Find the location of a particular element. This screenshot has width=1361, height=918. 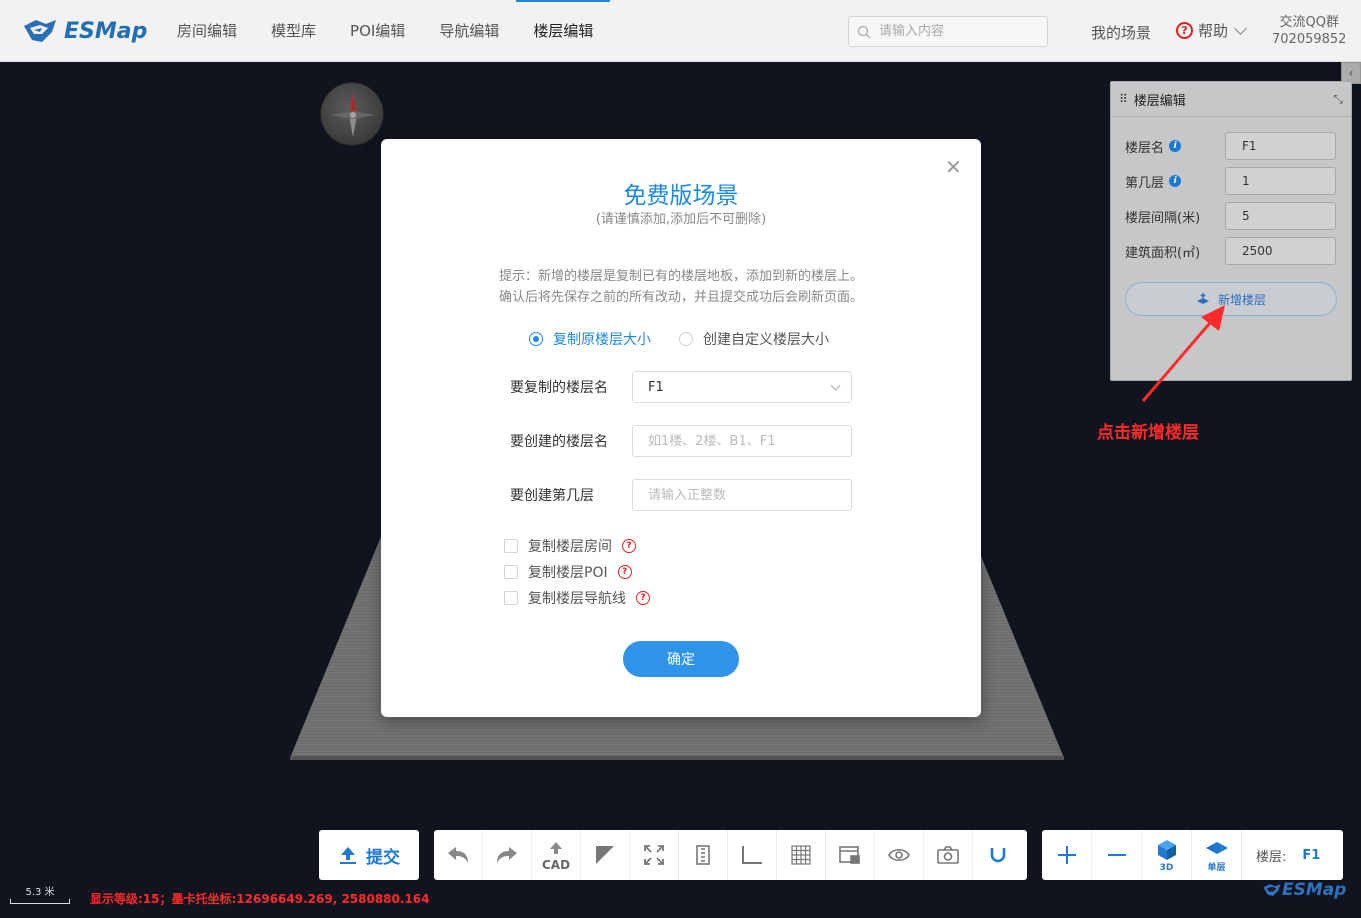

cad-upload-button: CAD is located at coordinates (556, 855).